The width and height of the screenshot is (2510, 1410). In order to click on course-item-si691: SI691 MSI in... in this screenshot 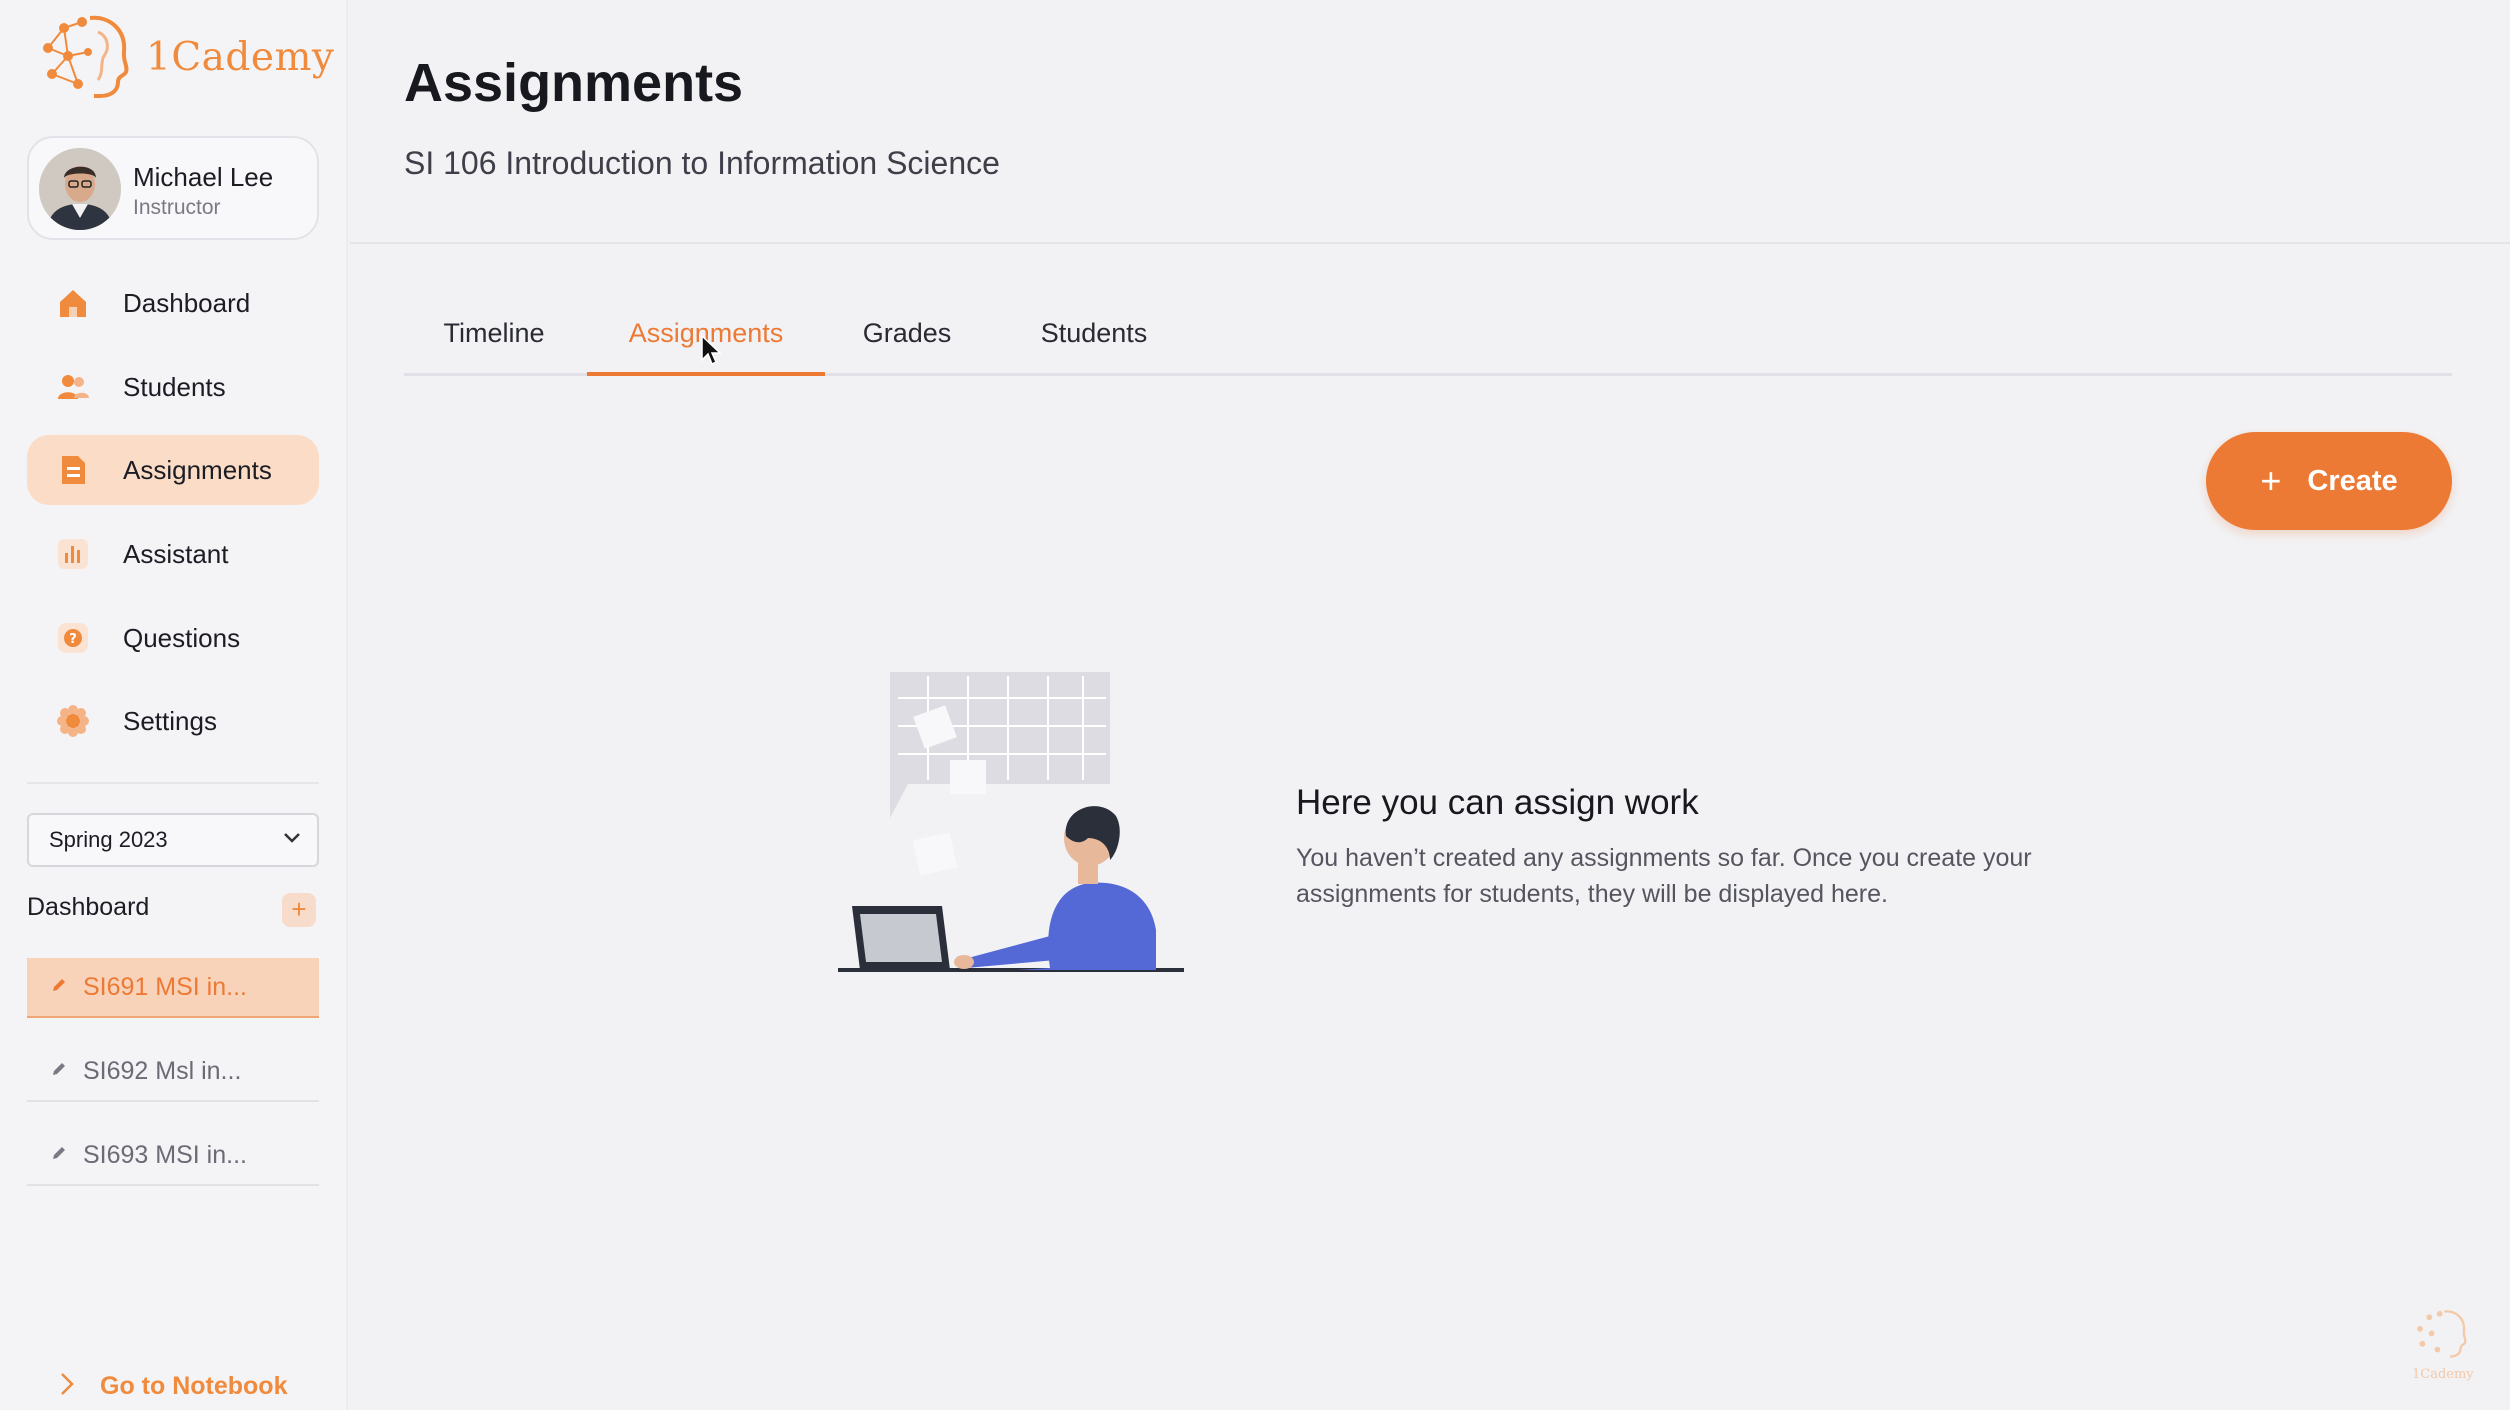, I will do `click(173, 988)`.